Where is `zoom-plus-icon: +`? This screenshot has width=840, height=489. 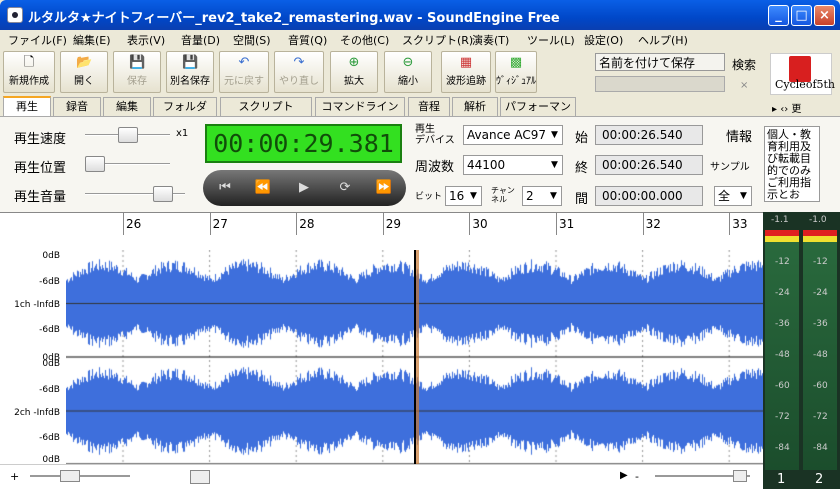
zoom-plus-icon: + is located at coordinates (14, 476).